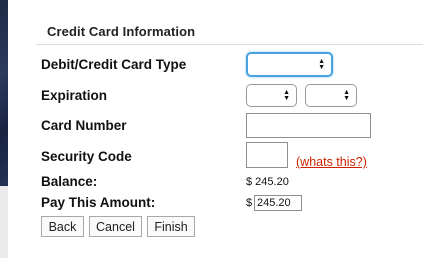 The image size is (423, 258). What do you see at coordinates (171, 226) in the screenshot?
I see `finish-button: Finish` at bounding box center [171, 226].